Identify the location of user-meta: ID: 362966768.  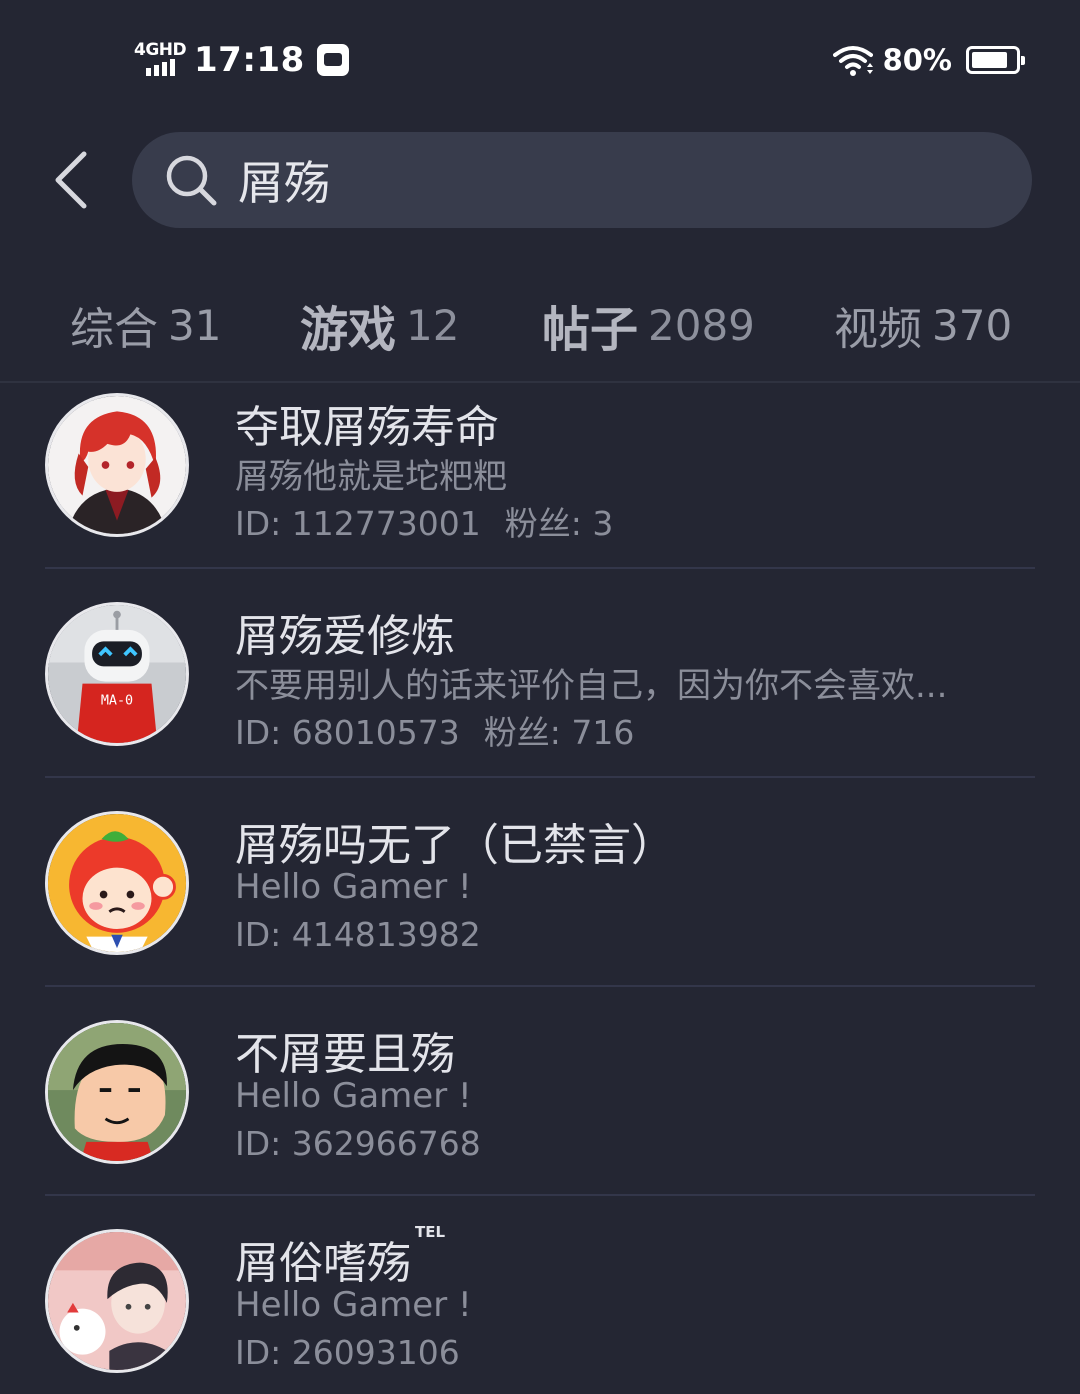
(358, 1143).